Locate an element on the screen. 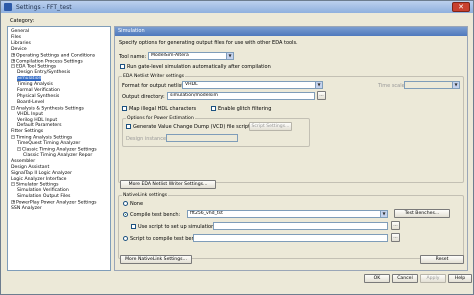 The width and height of the screenshot is (474, 295). tree-item: Simulation Output Files is located at coordinates (43, 196).